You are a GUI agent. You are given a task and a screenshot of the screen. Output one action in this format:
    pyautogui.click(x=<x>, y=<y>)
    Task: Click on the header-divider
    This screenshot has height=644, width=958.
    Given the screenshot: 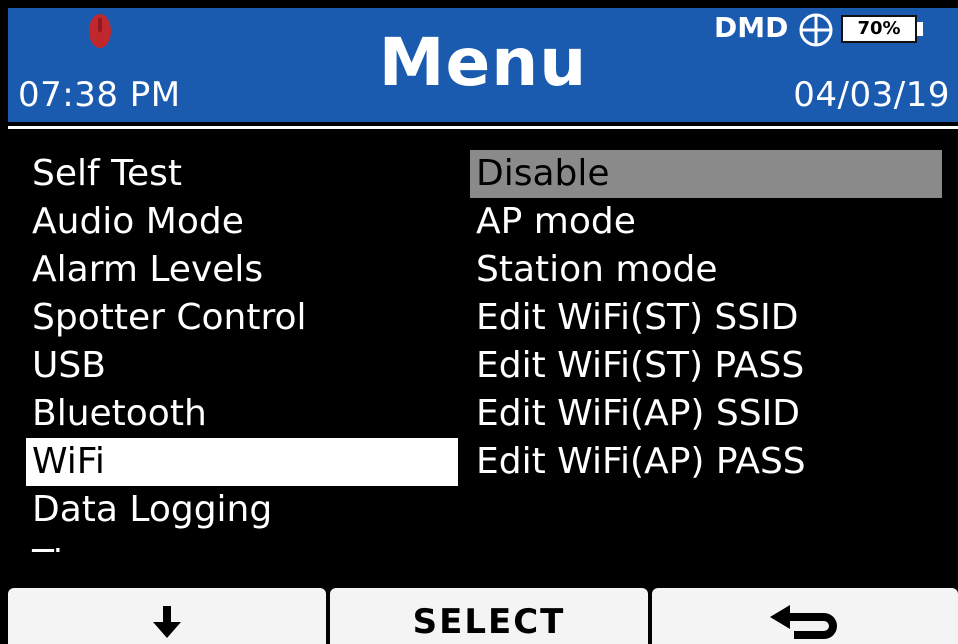 What is the action you would take?
    pyautogui.click(x=483, y=127)
    